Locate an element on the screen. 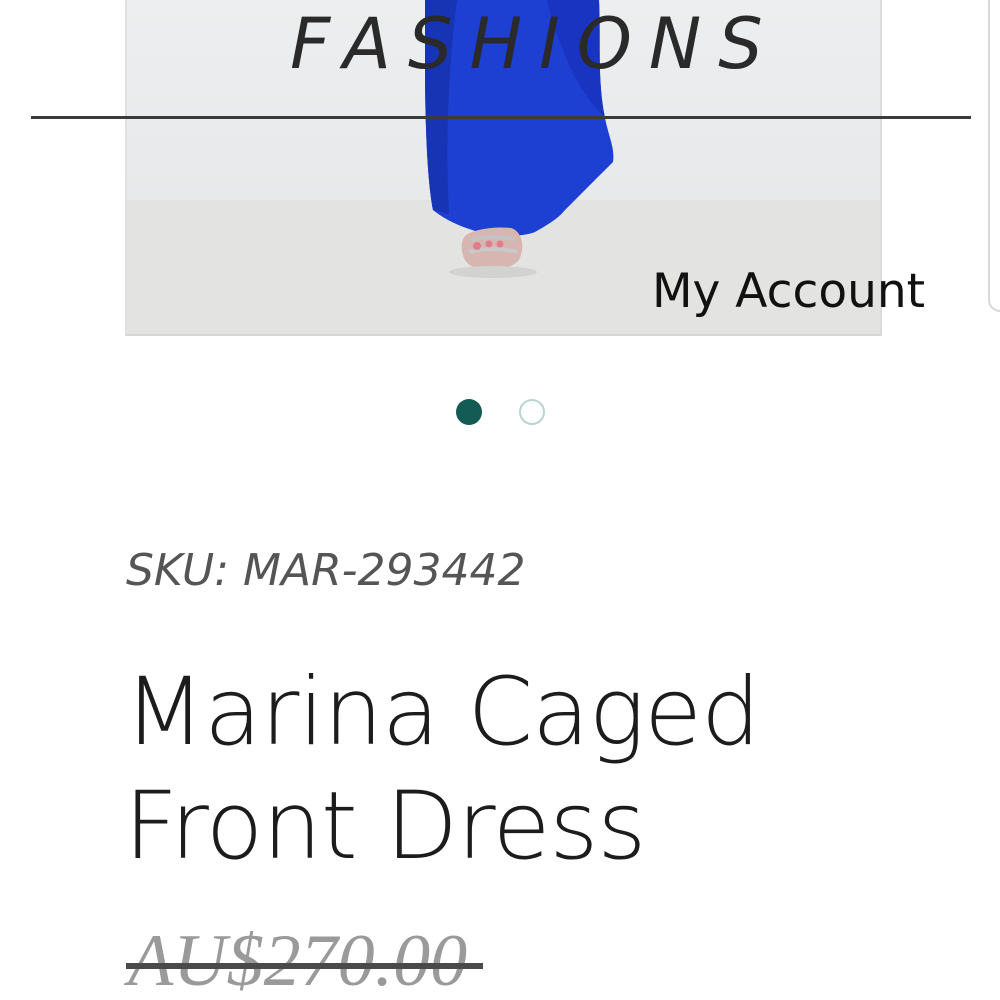  original-price-value: AU$270.00 is located at coordinates (298, 960).